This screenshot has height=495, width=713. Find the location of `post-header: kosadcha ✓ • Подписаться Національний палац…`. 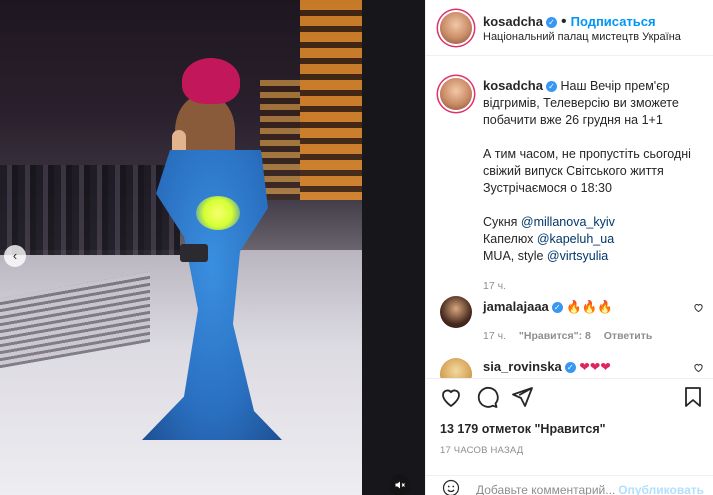

post-header: kosadcha ✓ • Подписаться Національний палац… is located at coordinates (569, 28).